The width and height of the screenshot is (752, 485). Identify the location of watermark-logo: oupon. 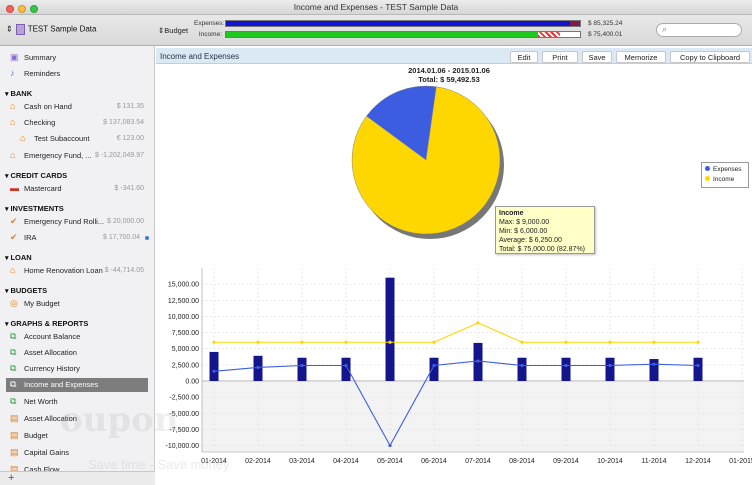
(119, 420).